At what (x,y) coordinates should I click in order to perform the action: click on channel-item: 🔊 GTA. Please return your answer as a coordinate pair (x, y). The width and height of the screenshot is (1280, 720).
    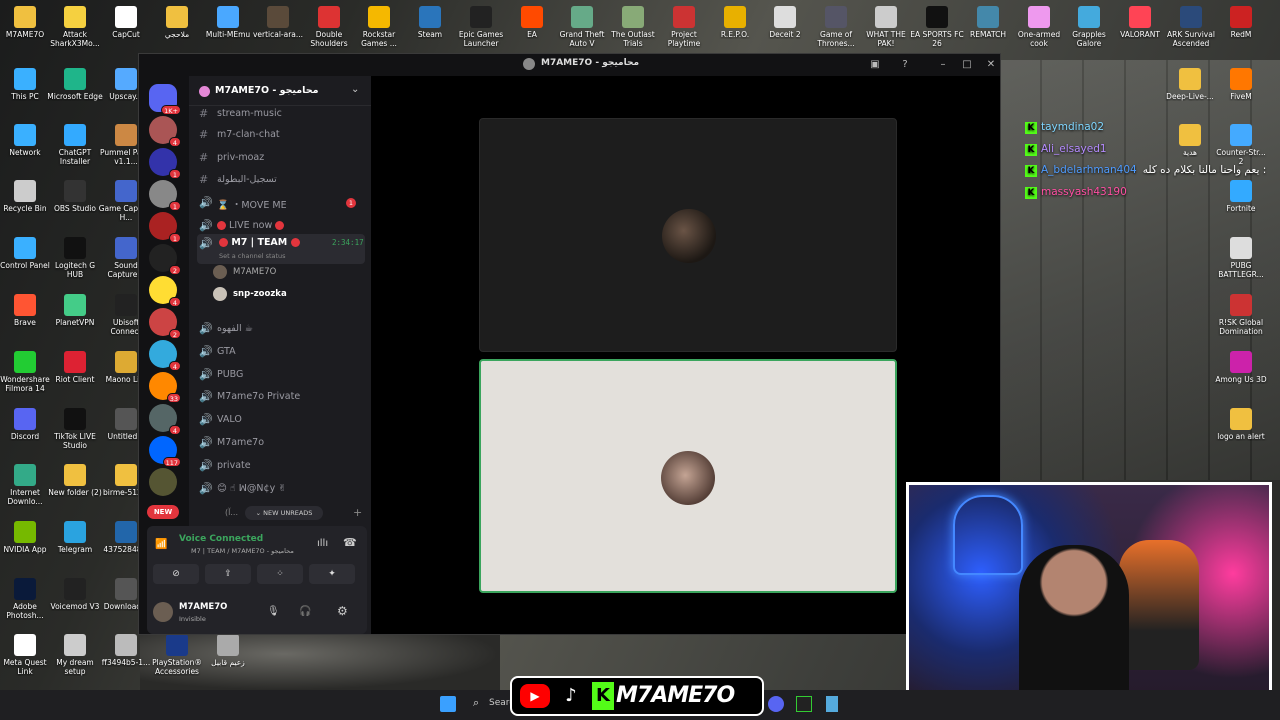
    Looking at the image, I should click on (281, 352).